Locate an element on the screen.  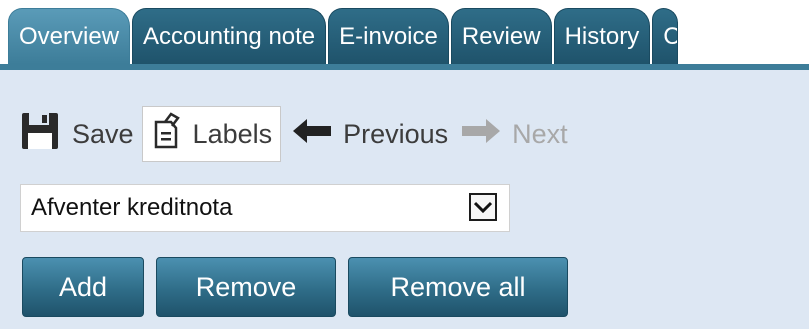
save-label: Save is located at coordinates (103, 133).